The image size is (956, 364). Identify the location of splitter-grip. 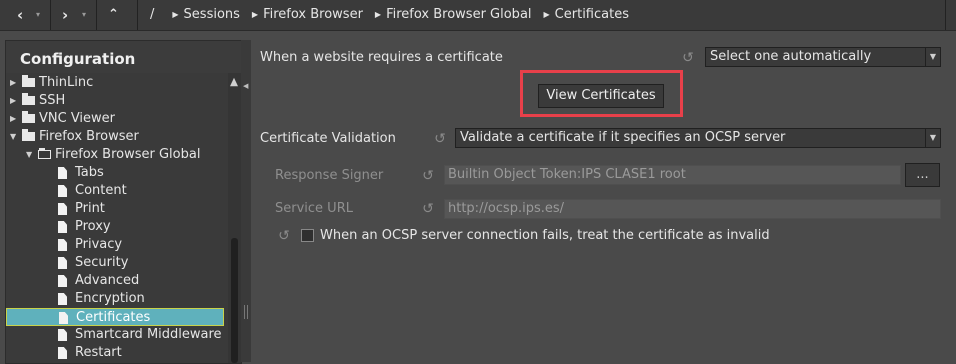
(244, 312).